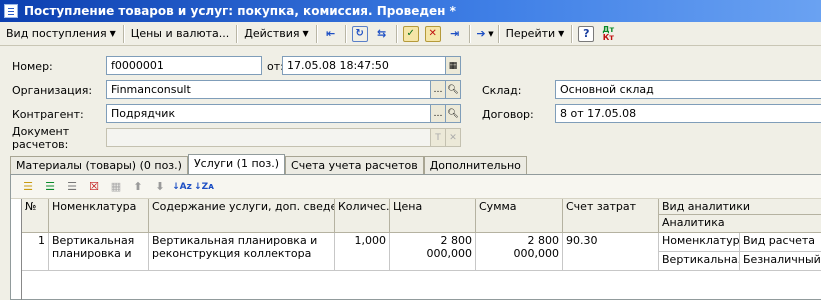 This screenshot has height=300, width=821. What do you see at coordinates (28, 187) in the screenshot?
I see `add-row-button: ☰` at bounding box center [28, 187].